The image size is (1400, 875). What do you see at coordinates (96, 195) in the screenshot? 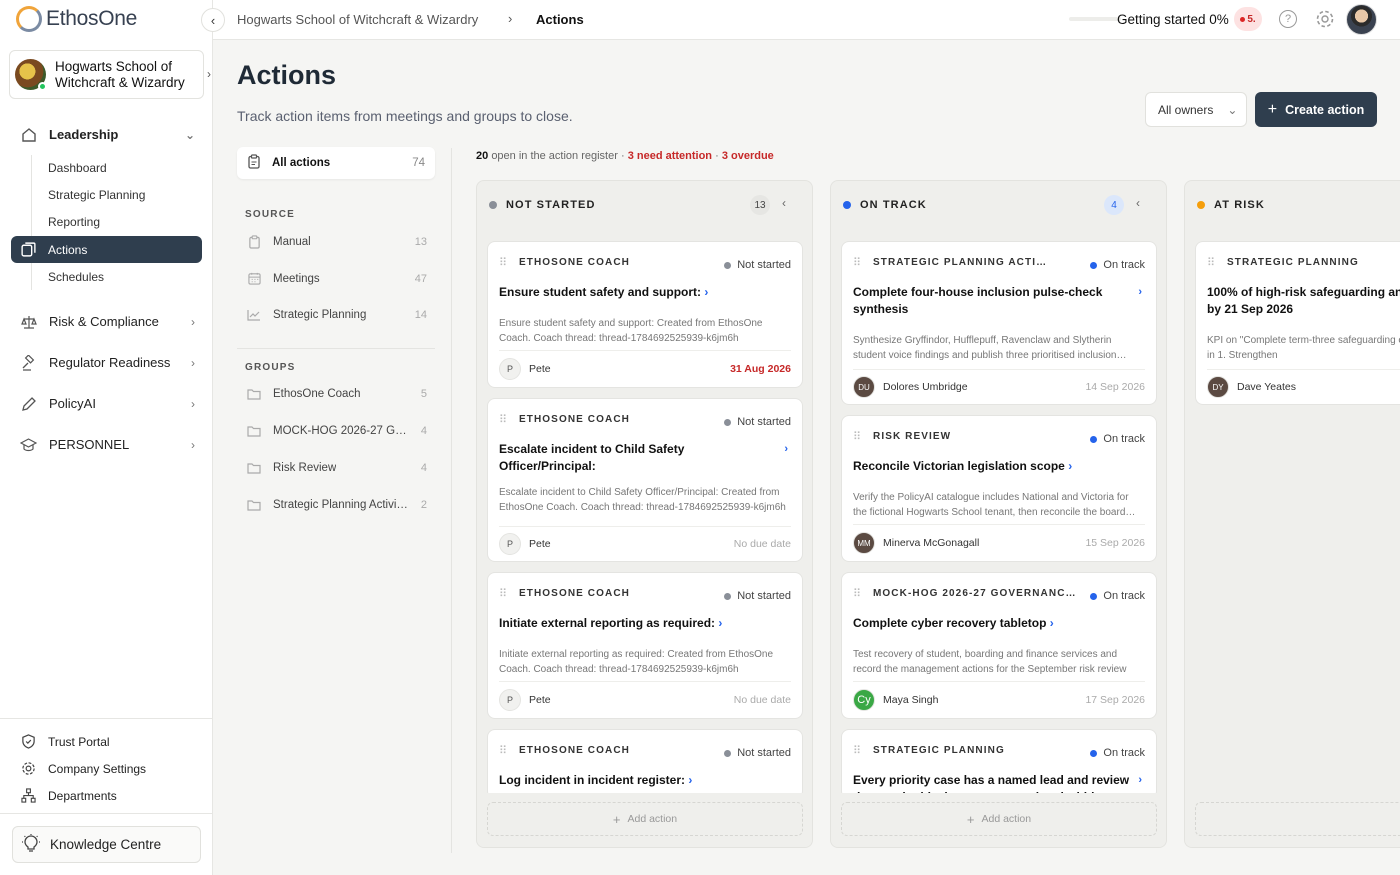
I see `sidebar-item-strategic-planning: Strategic Planning` at bounding box center [96, 195].